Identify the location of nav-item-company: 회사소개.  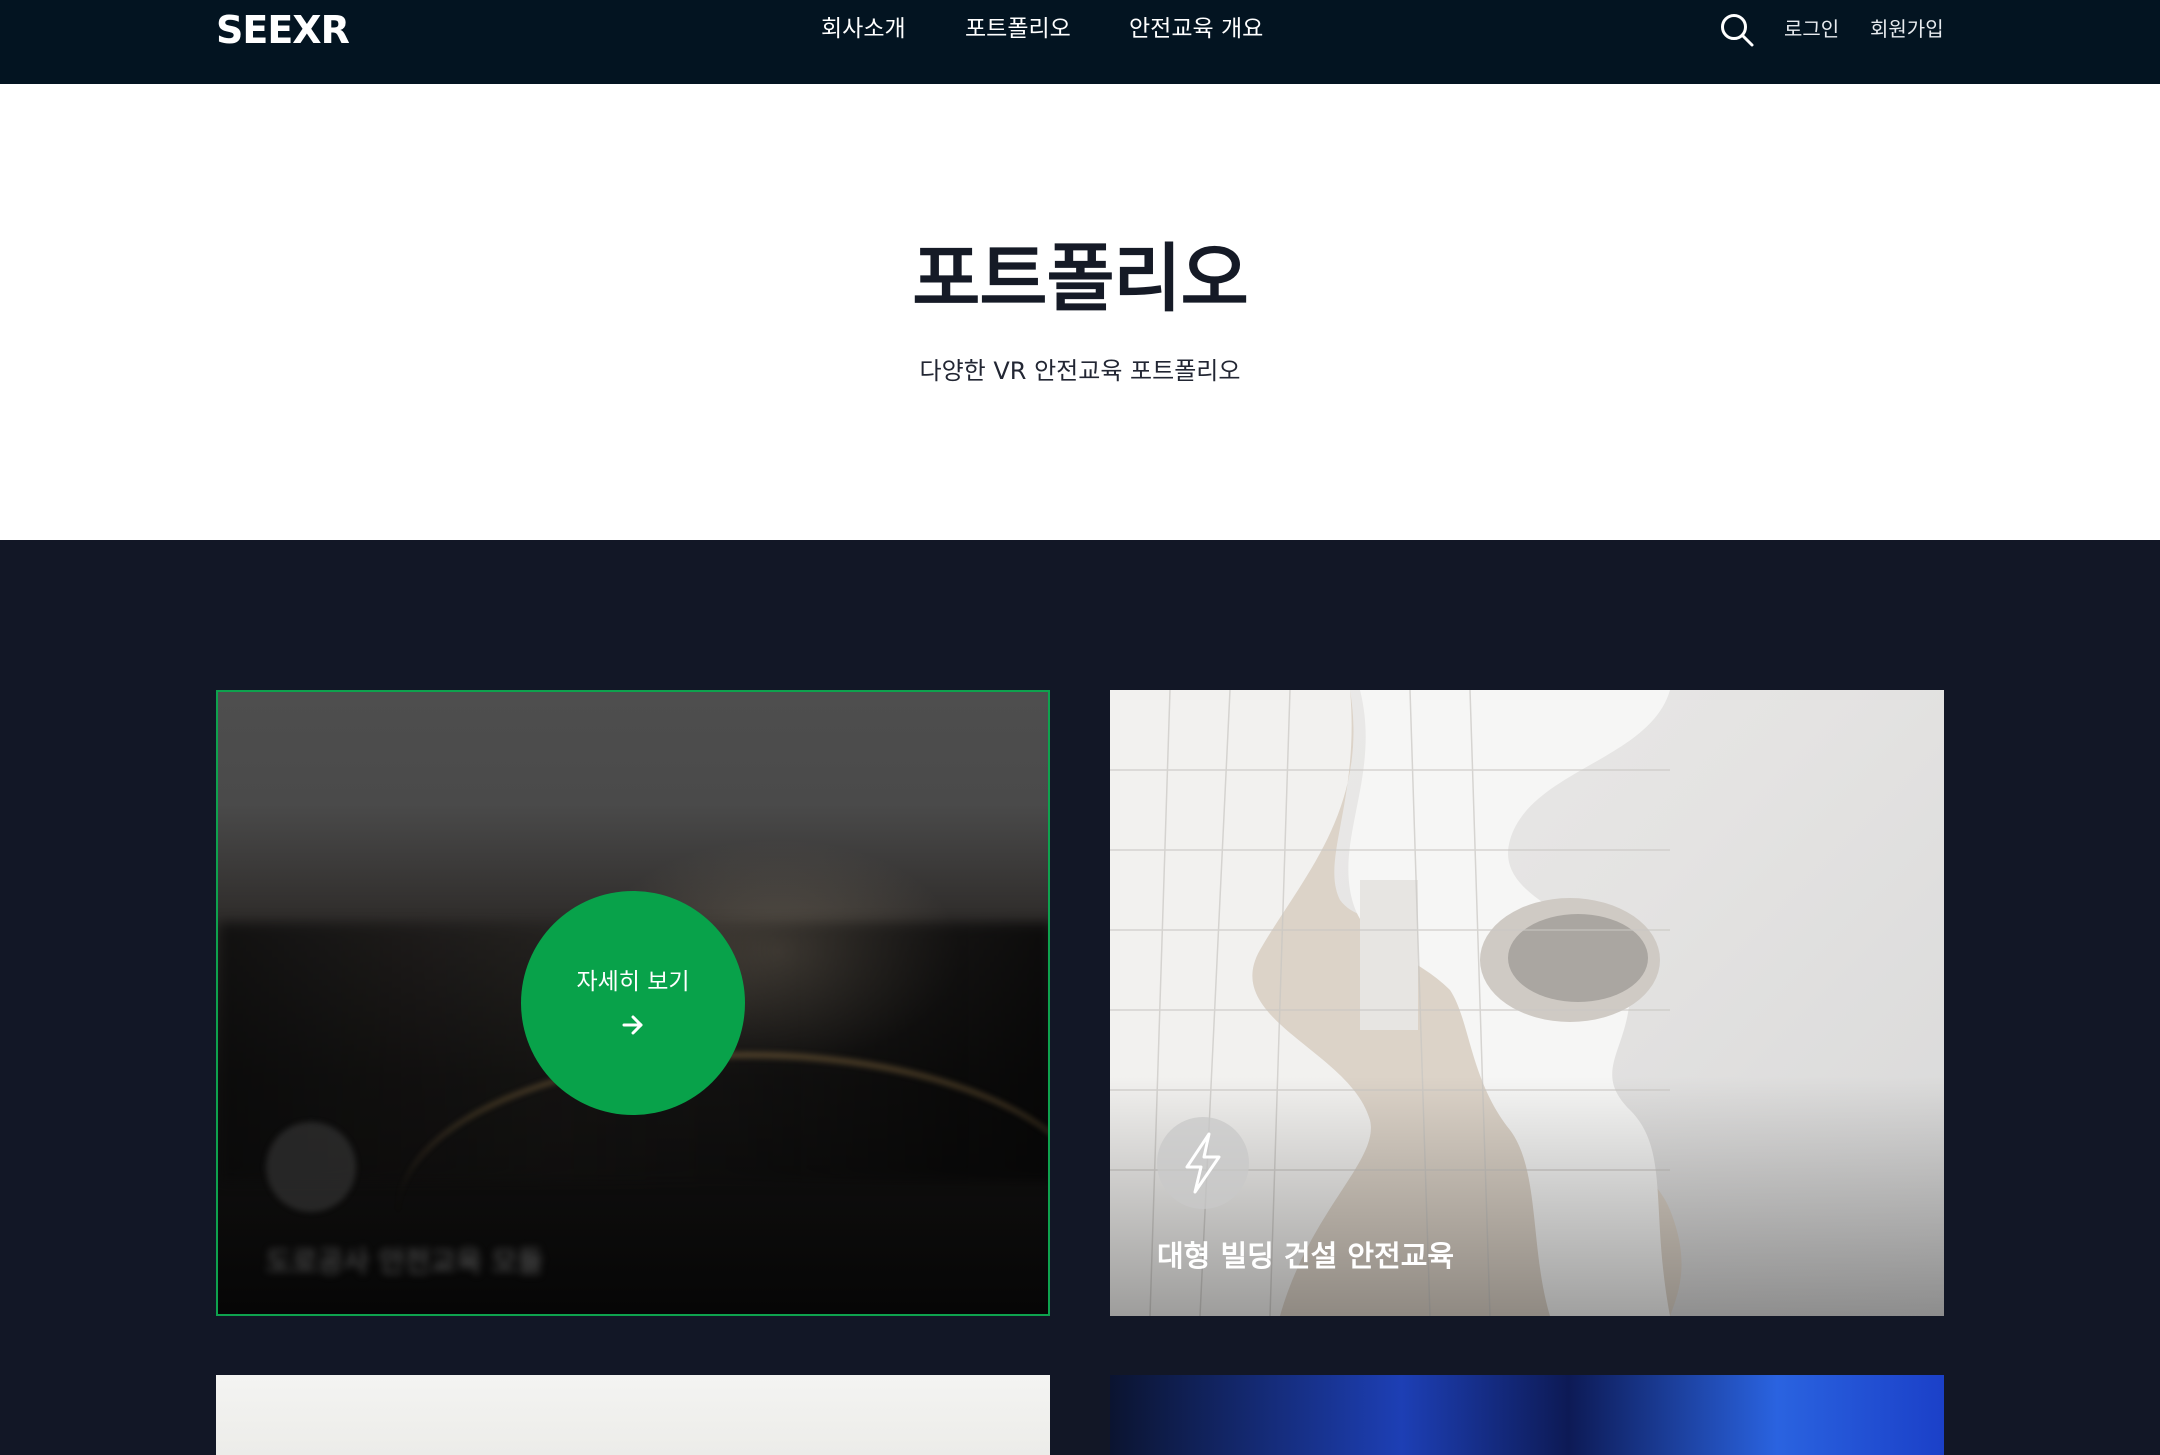
(863, 29).